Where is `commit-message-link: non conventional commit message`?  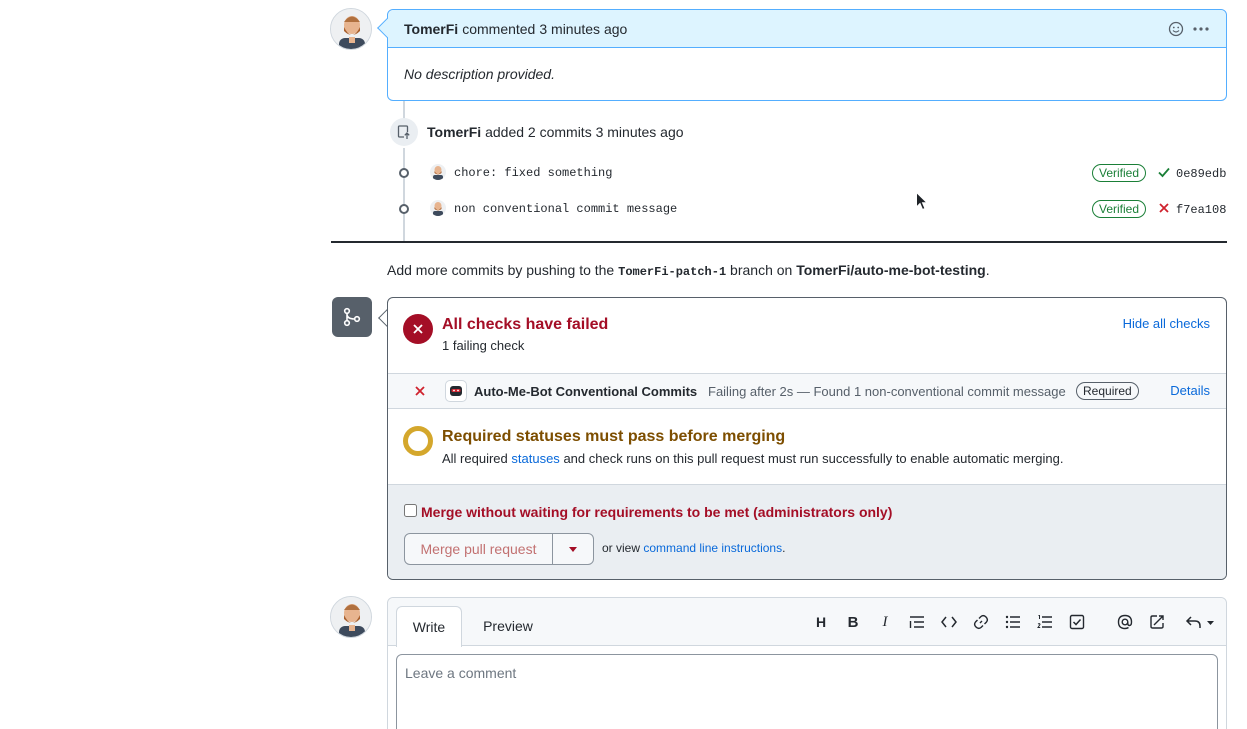 commit-message-link: non conventional commit message is located at coordinates (565, 209).